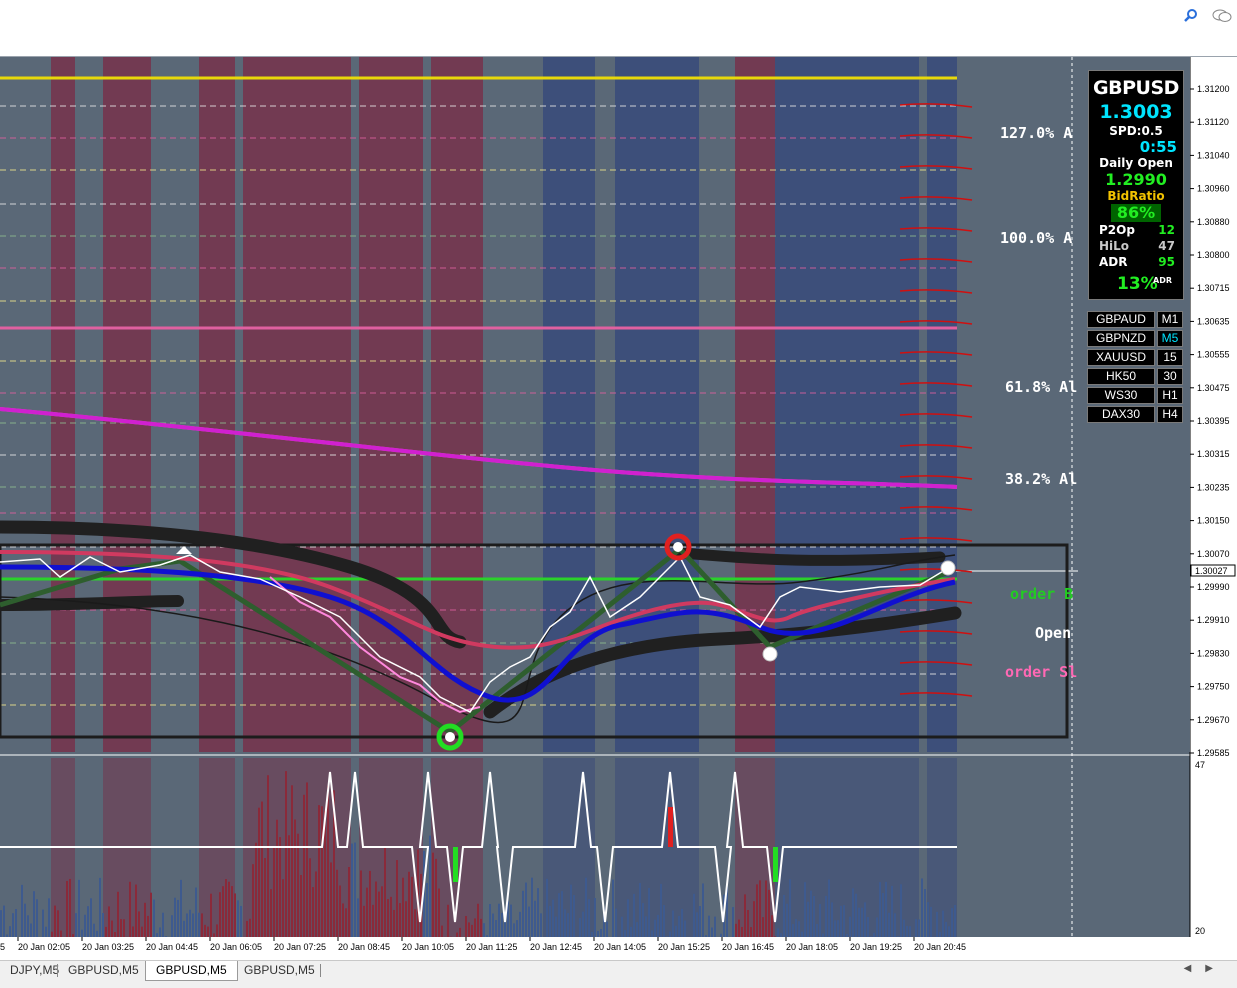 This screenshot has width=1237, height=988. What do you see at coordinates (1213, 587) in the screenshot?
I see `y-tick-label: 1.29990` at bounding box center [1213, 587].